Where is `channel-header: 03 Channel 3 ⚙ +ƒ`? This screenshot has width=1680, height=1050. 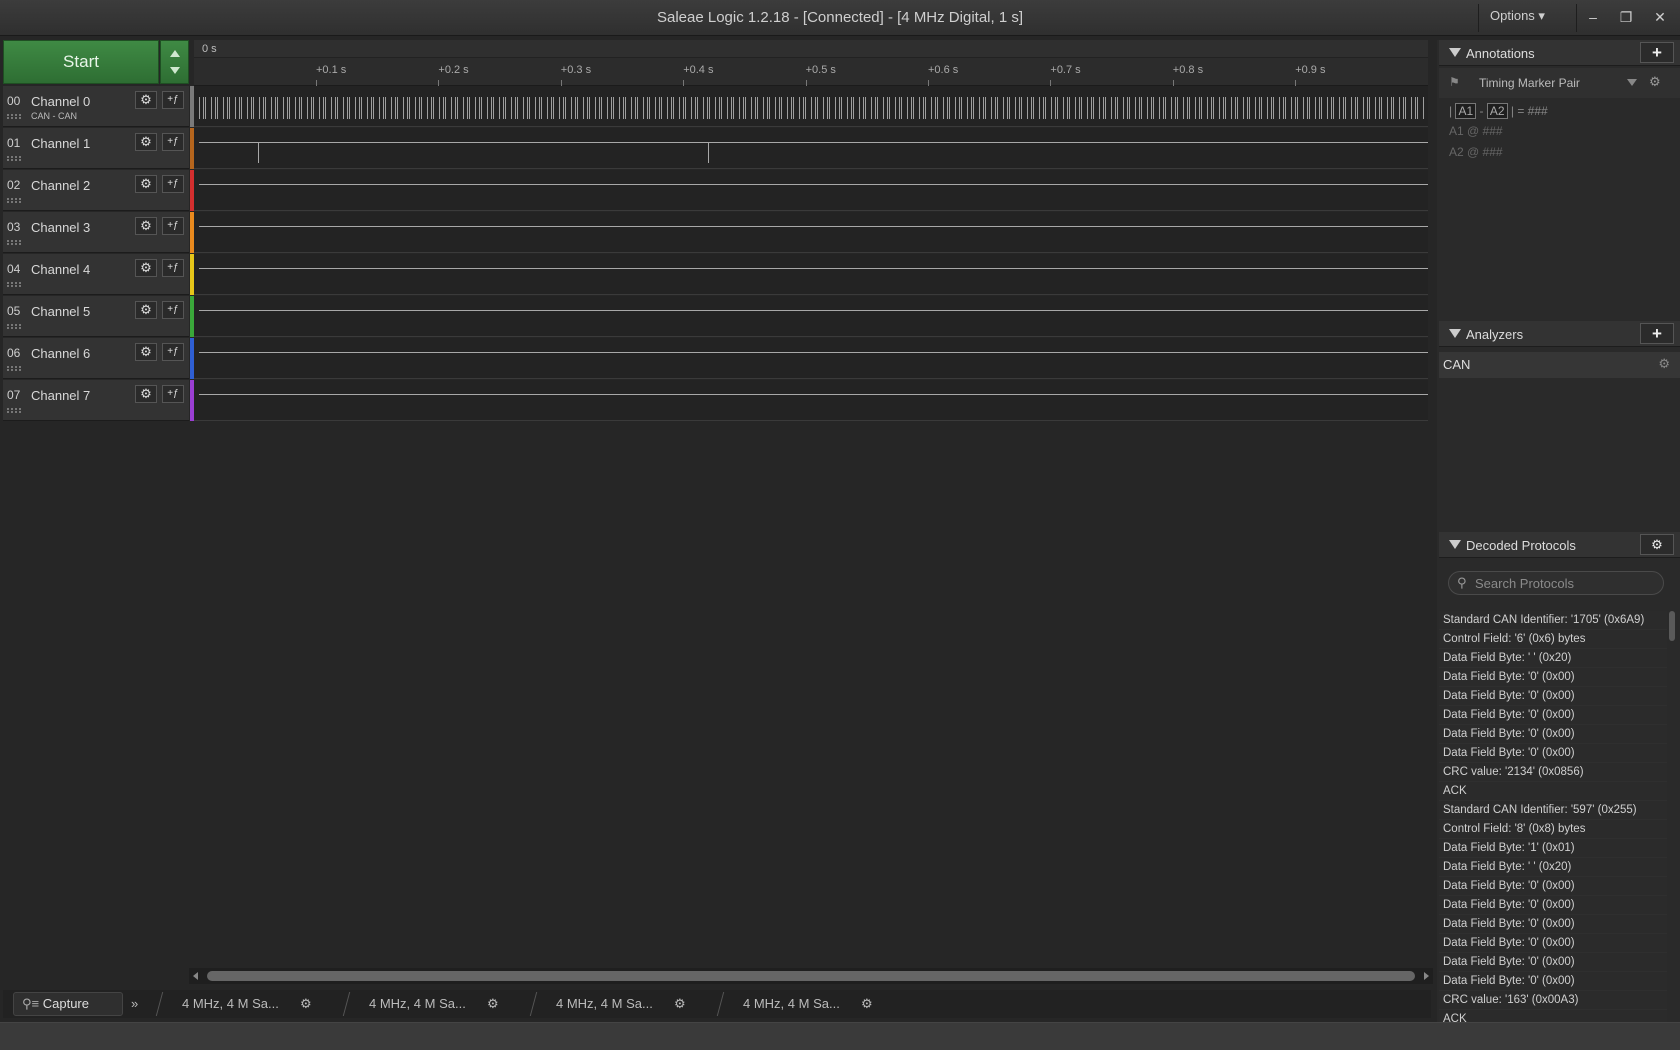 channel-header: 03 Channel 3 ⚙ +ƒ is located at coordinates (96, 232).